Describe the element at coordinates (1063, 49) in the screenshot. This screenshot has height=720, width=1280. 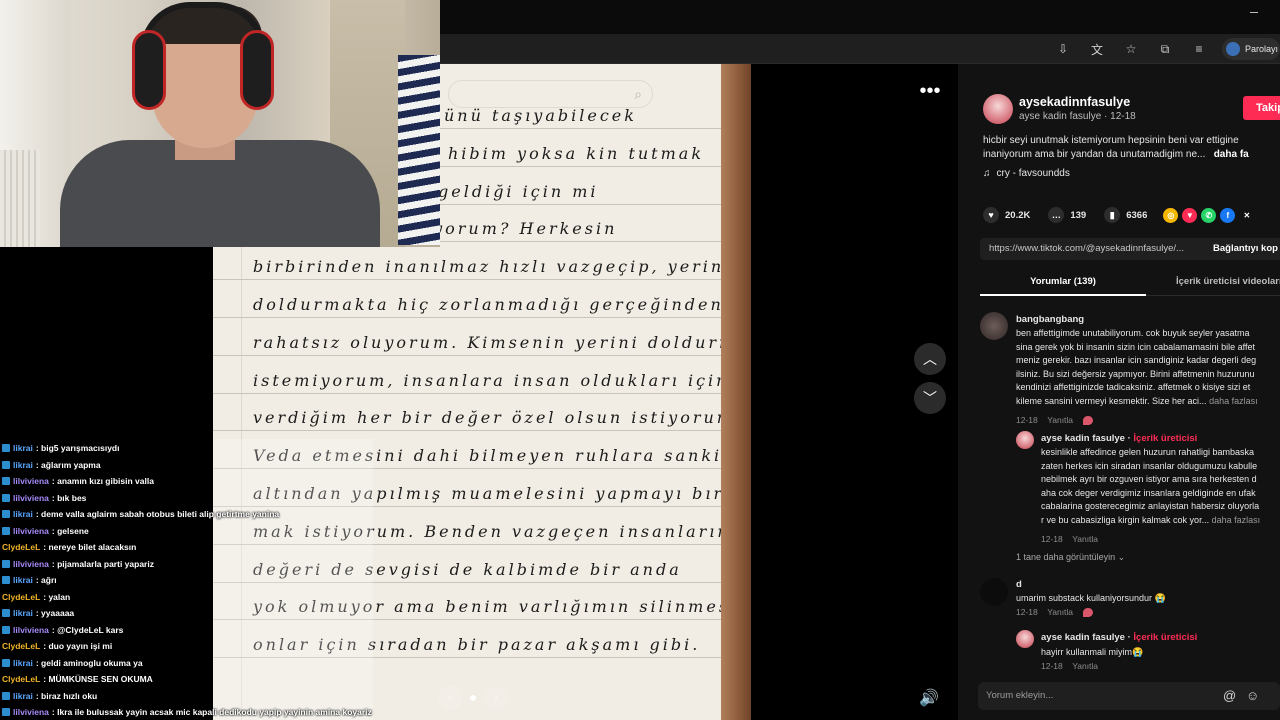
I see `install-app-icon: ⇩` at that location.